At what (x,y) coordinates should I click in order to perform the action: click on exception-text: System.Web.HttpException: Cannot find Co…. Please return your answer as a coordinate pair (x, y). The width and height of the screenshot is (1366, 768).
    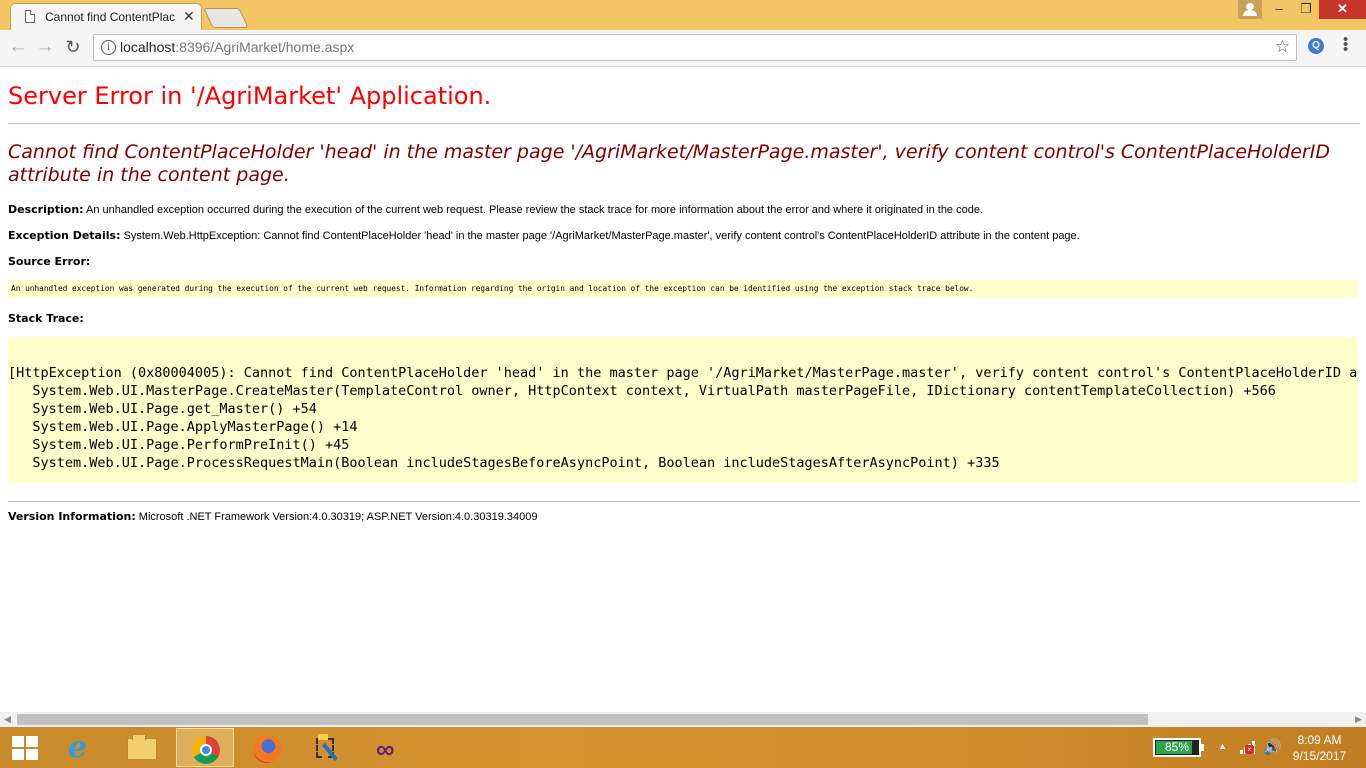
    Looking at the image, I should click on (600, 236).